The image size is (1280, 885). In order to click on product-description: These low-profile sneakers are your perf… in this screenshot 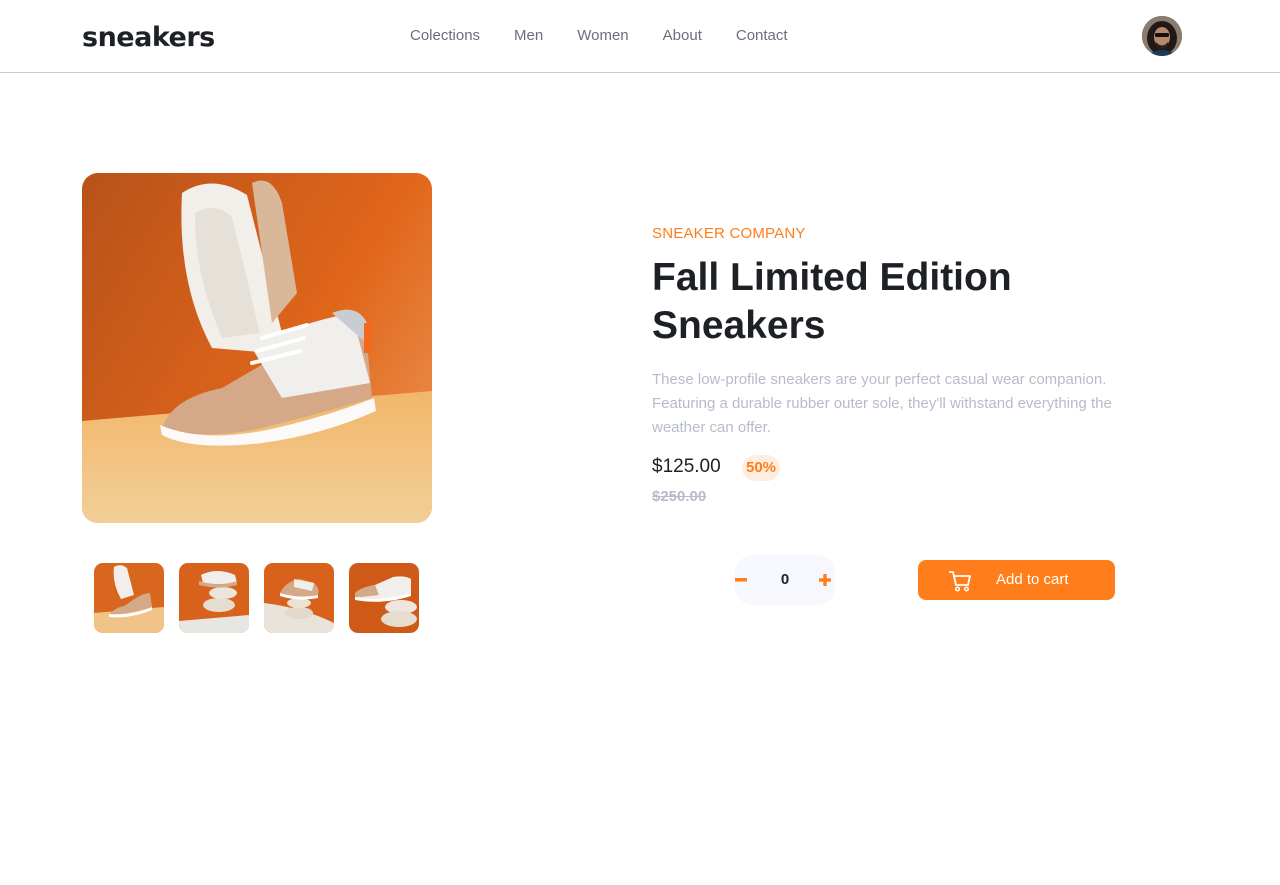, I will do `click(882, 403)`.